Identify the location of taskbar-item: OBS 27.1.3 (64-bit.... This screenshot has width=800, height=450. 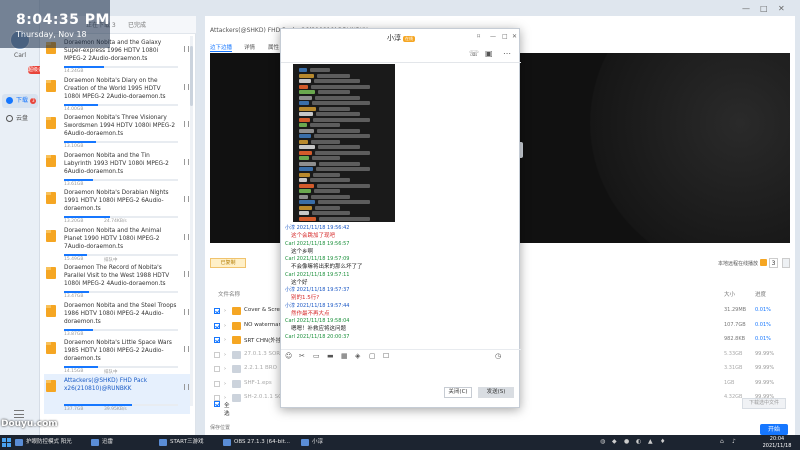
(256, 442).